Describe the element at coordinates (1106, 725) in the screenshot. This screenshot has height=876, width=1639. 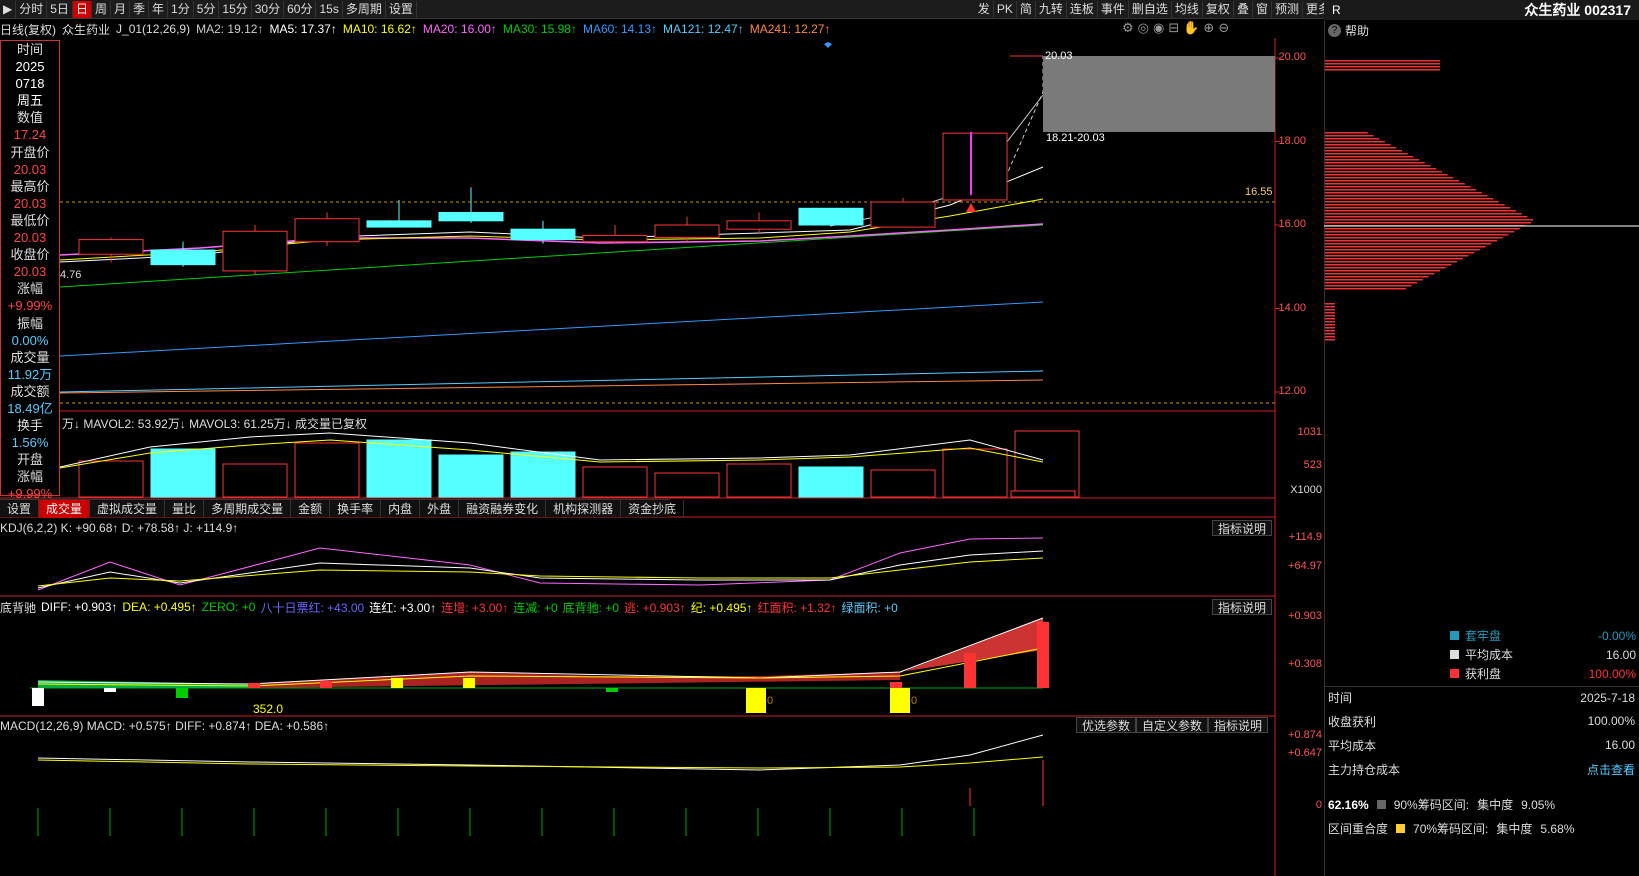
I see `macd-btn-0: 优选参数` at that location.